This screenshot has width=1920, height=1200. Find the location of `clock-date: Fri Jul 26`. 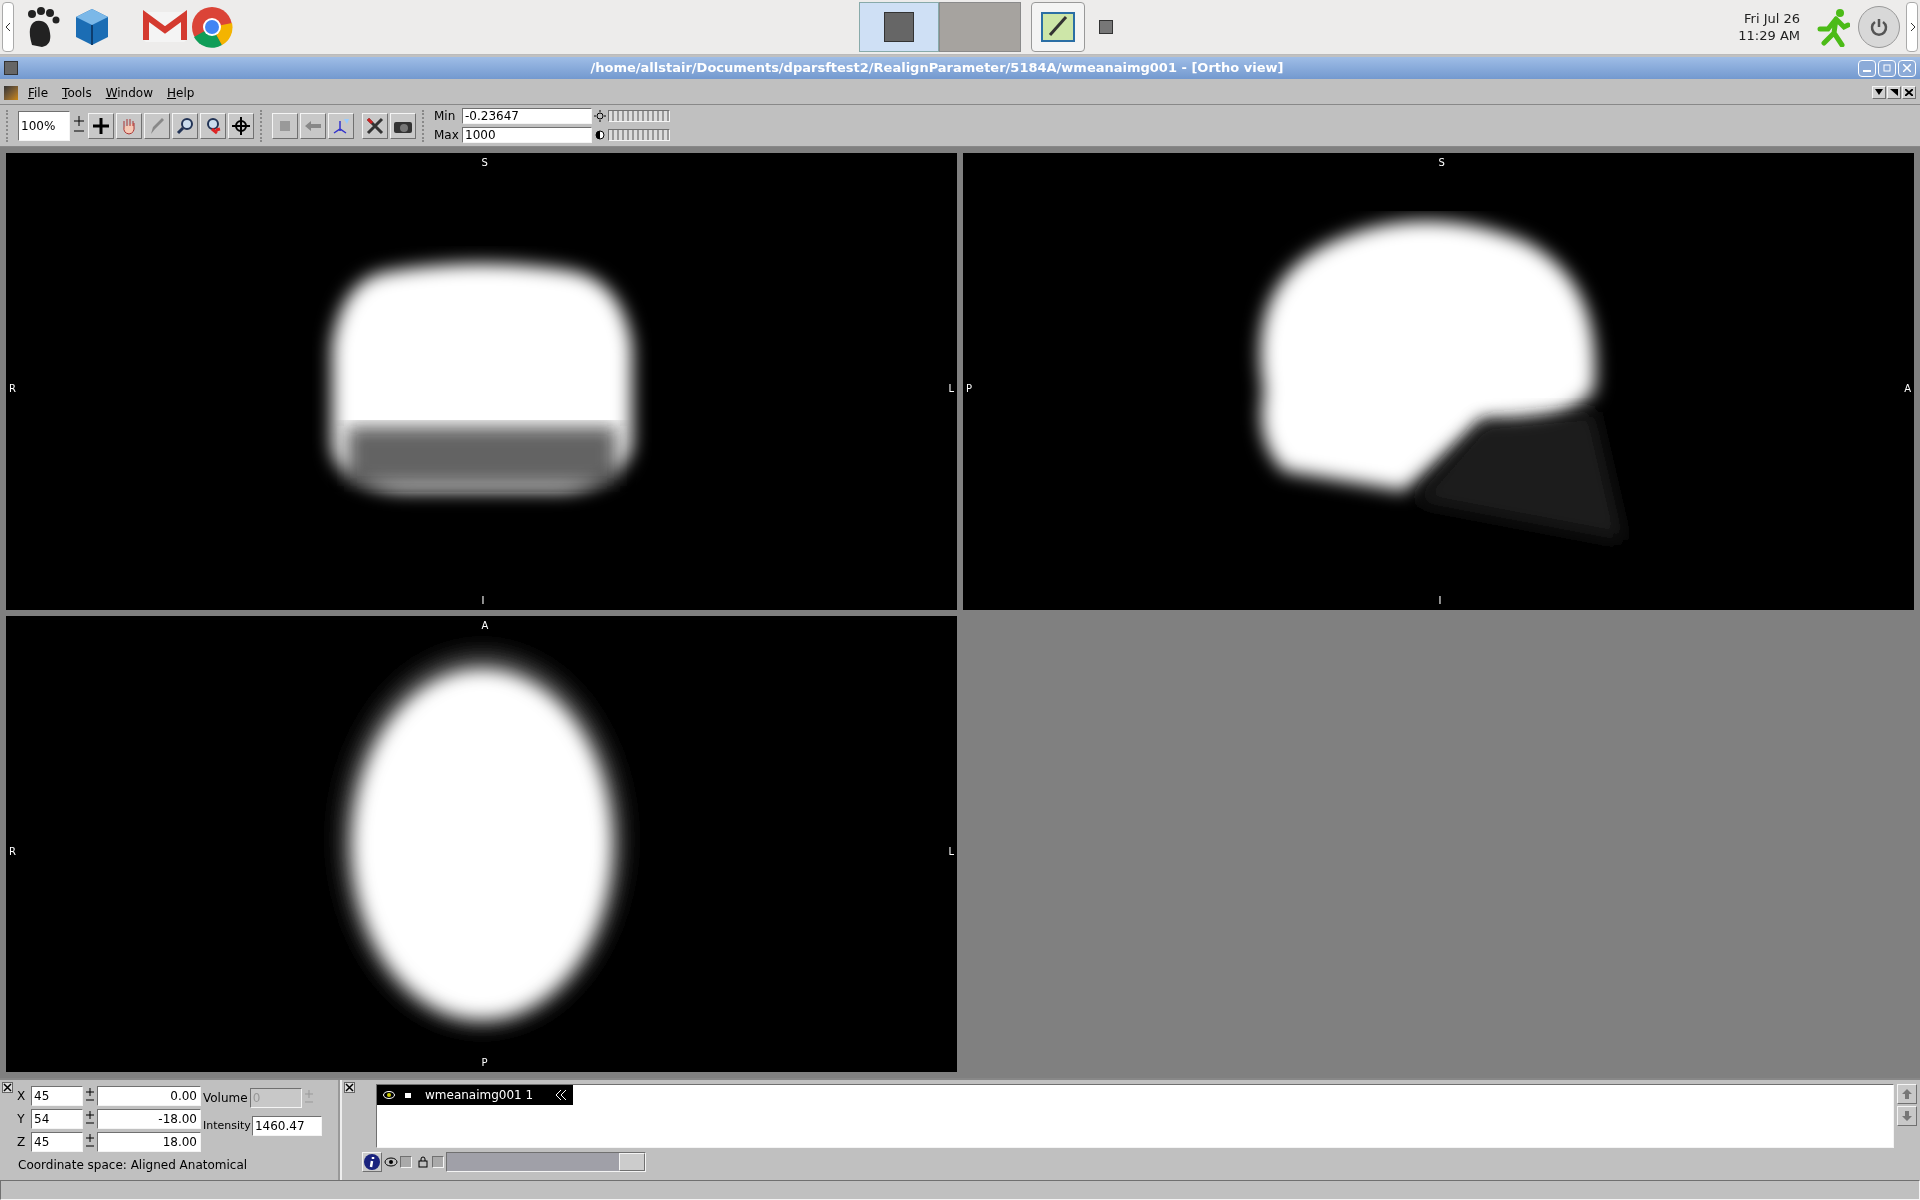

clock-date: Fri Jul 26 is located at coordinates (1772, 18).